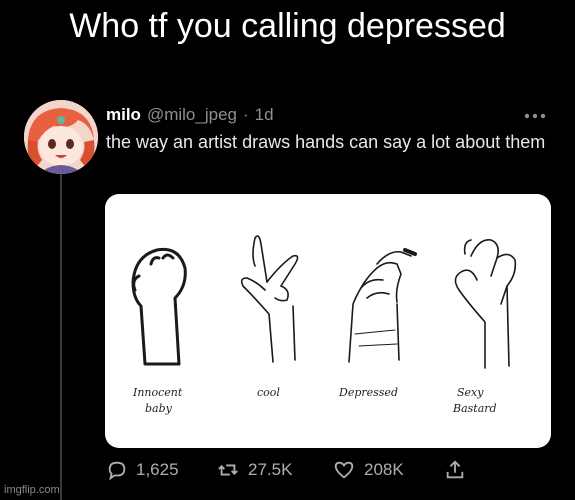  I want to click on anime-character-avatar-icon, so click(61, 137).